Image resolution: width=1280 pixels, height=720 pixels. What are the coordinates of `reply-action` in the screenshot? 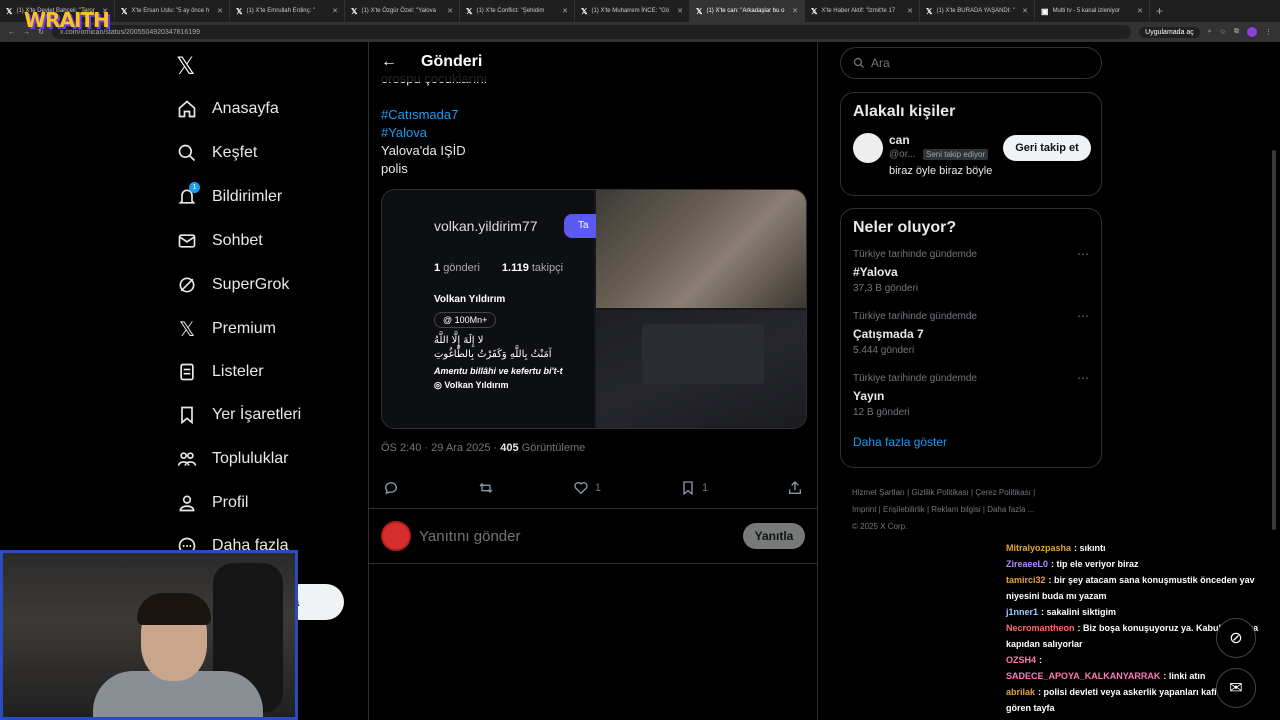 It's located at (391, 488).